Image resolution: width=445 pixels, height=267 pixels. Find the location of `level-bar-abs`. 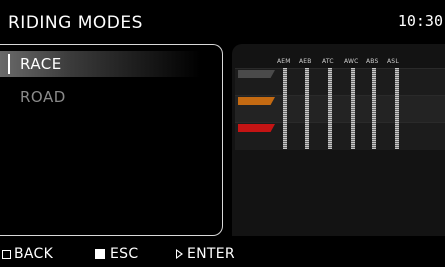

level-bar-abs is located at coordinates (374, 108).